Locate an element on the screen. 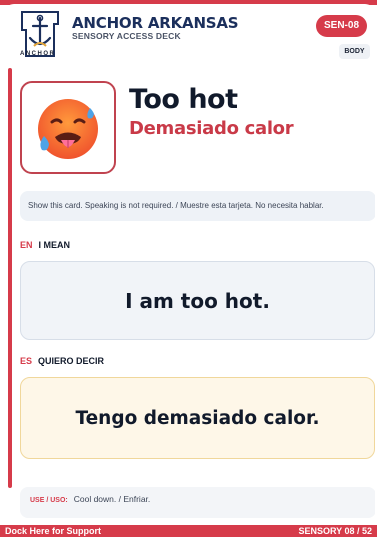 This screenshot has width=377, height=537. usage-text: Cool down. / Enfriar. is located at coordinates (112, 499).